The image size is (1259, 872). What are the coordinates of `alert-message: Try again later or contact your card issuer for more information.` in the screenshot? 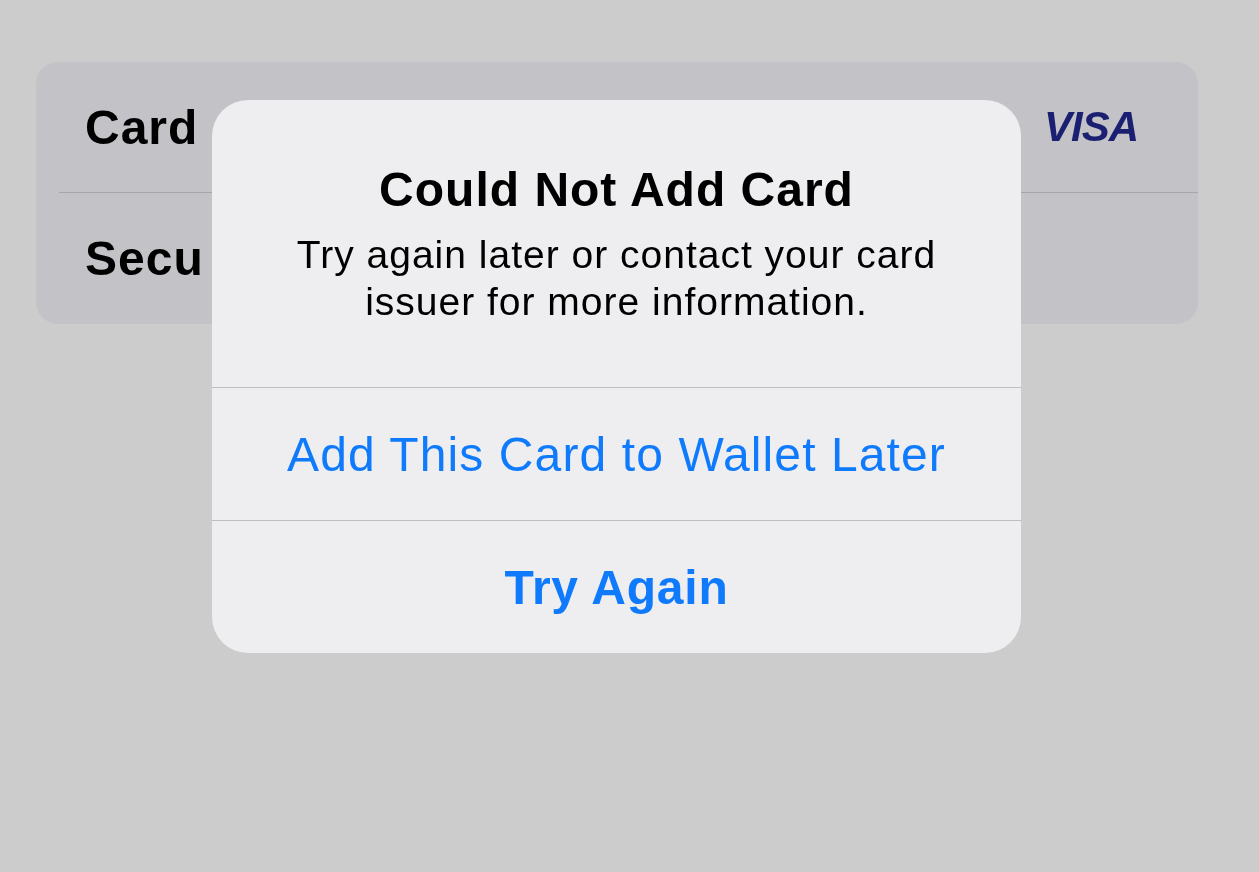 It's located at (616, 278).